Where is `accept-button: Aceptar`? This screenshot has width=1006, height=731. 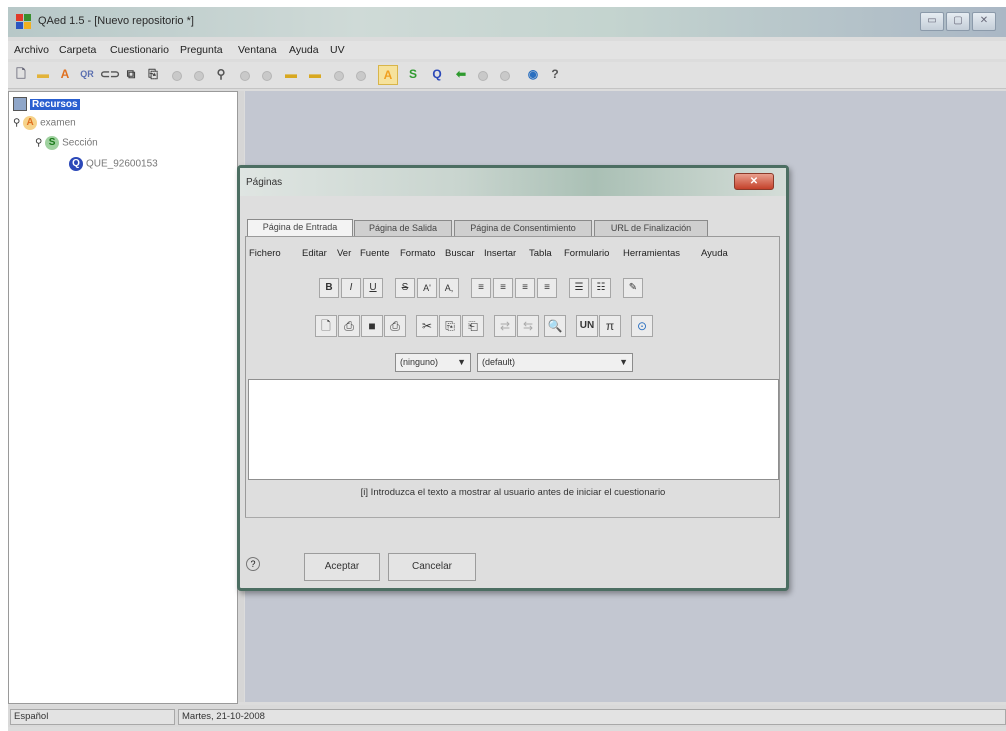
accept-button: Aceptar is located at coordinates (342, 567).